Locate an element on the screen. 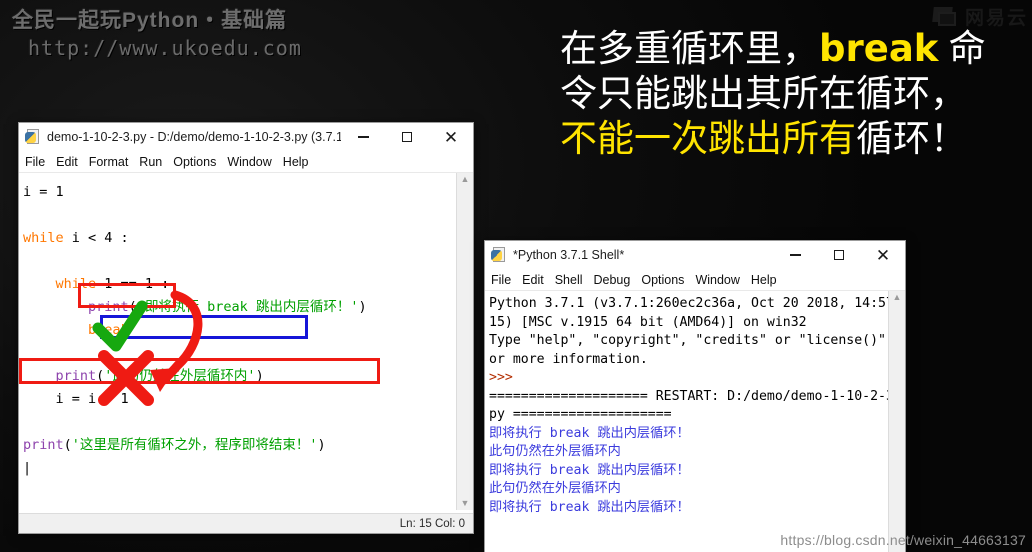  headline-keyword-break: break is located at coordinates (879, 48).